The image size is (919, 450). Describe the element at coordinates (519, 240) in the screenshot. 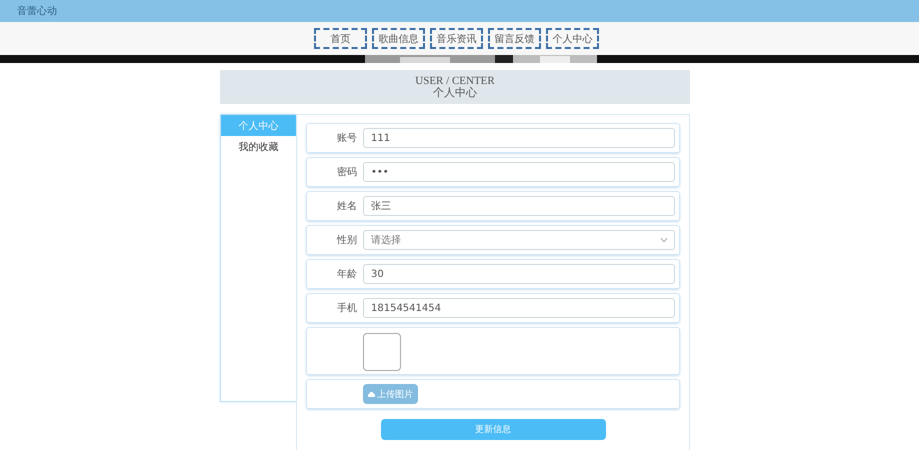

I see `select-field: 请选择` at that location.